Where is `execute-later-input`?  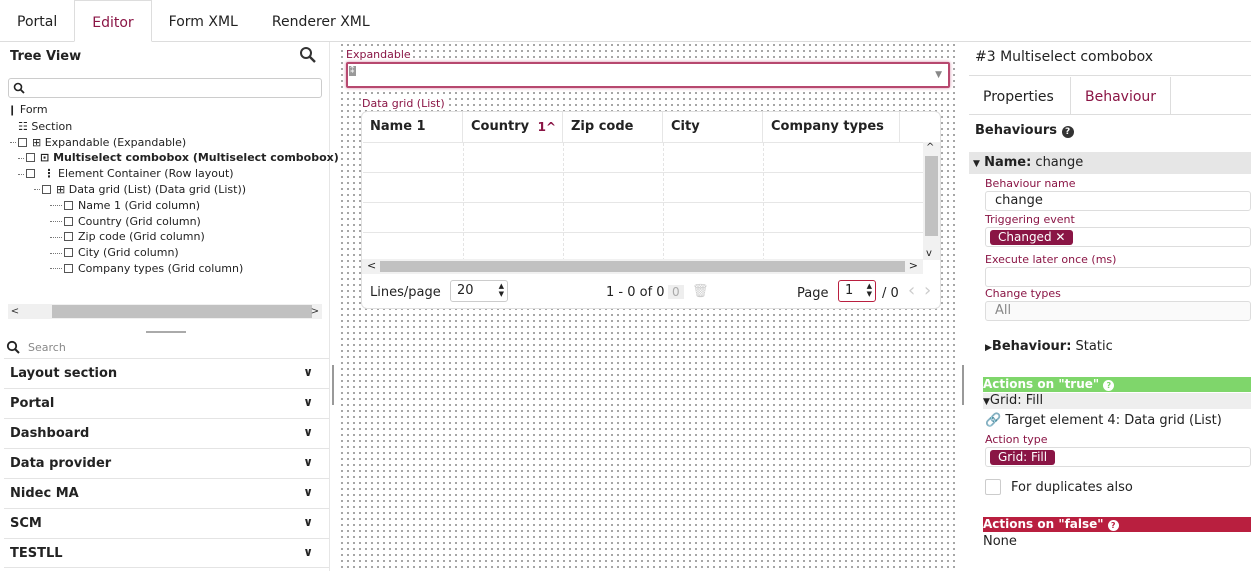 execute-later-input is located at coordinates (1118, 277).